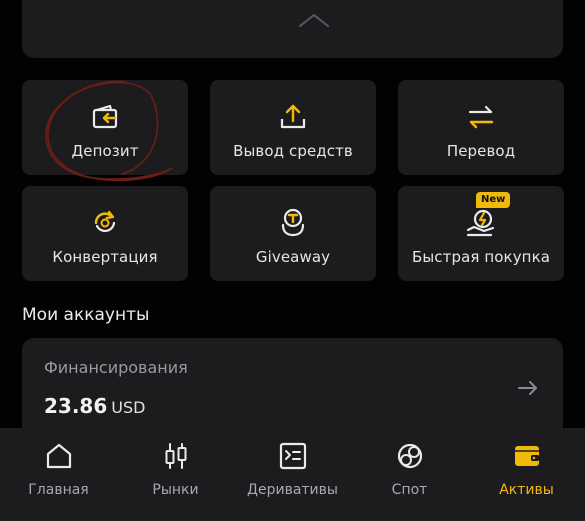 This screenshot has width=585, height=521. I want to click on account-name: Финансирования, so click(116, 367).